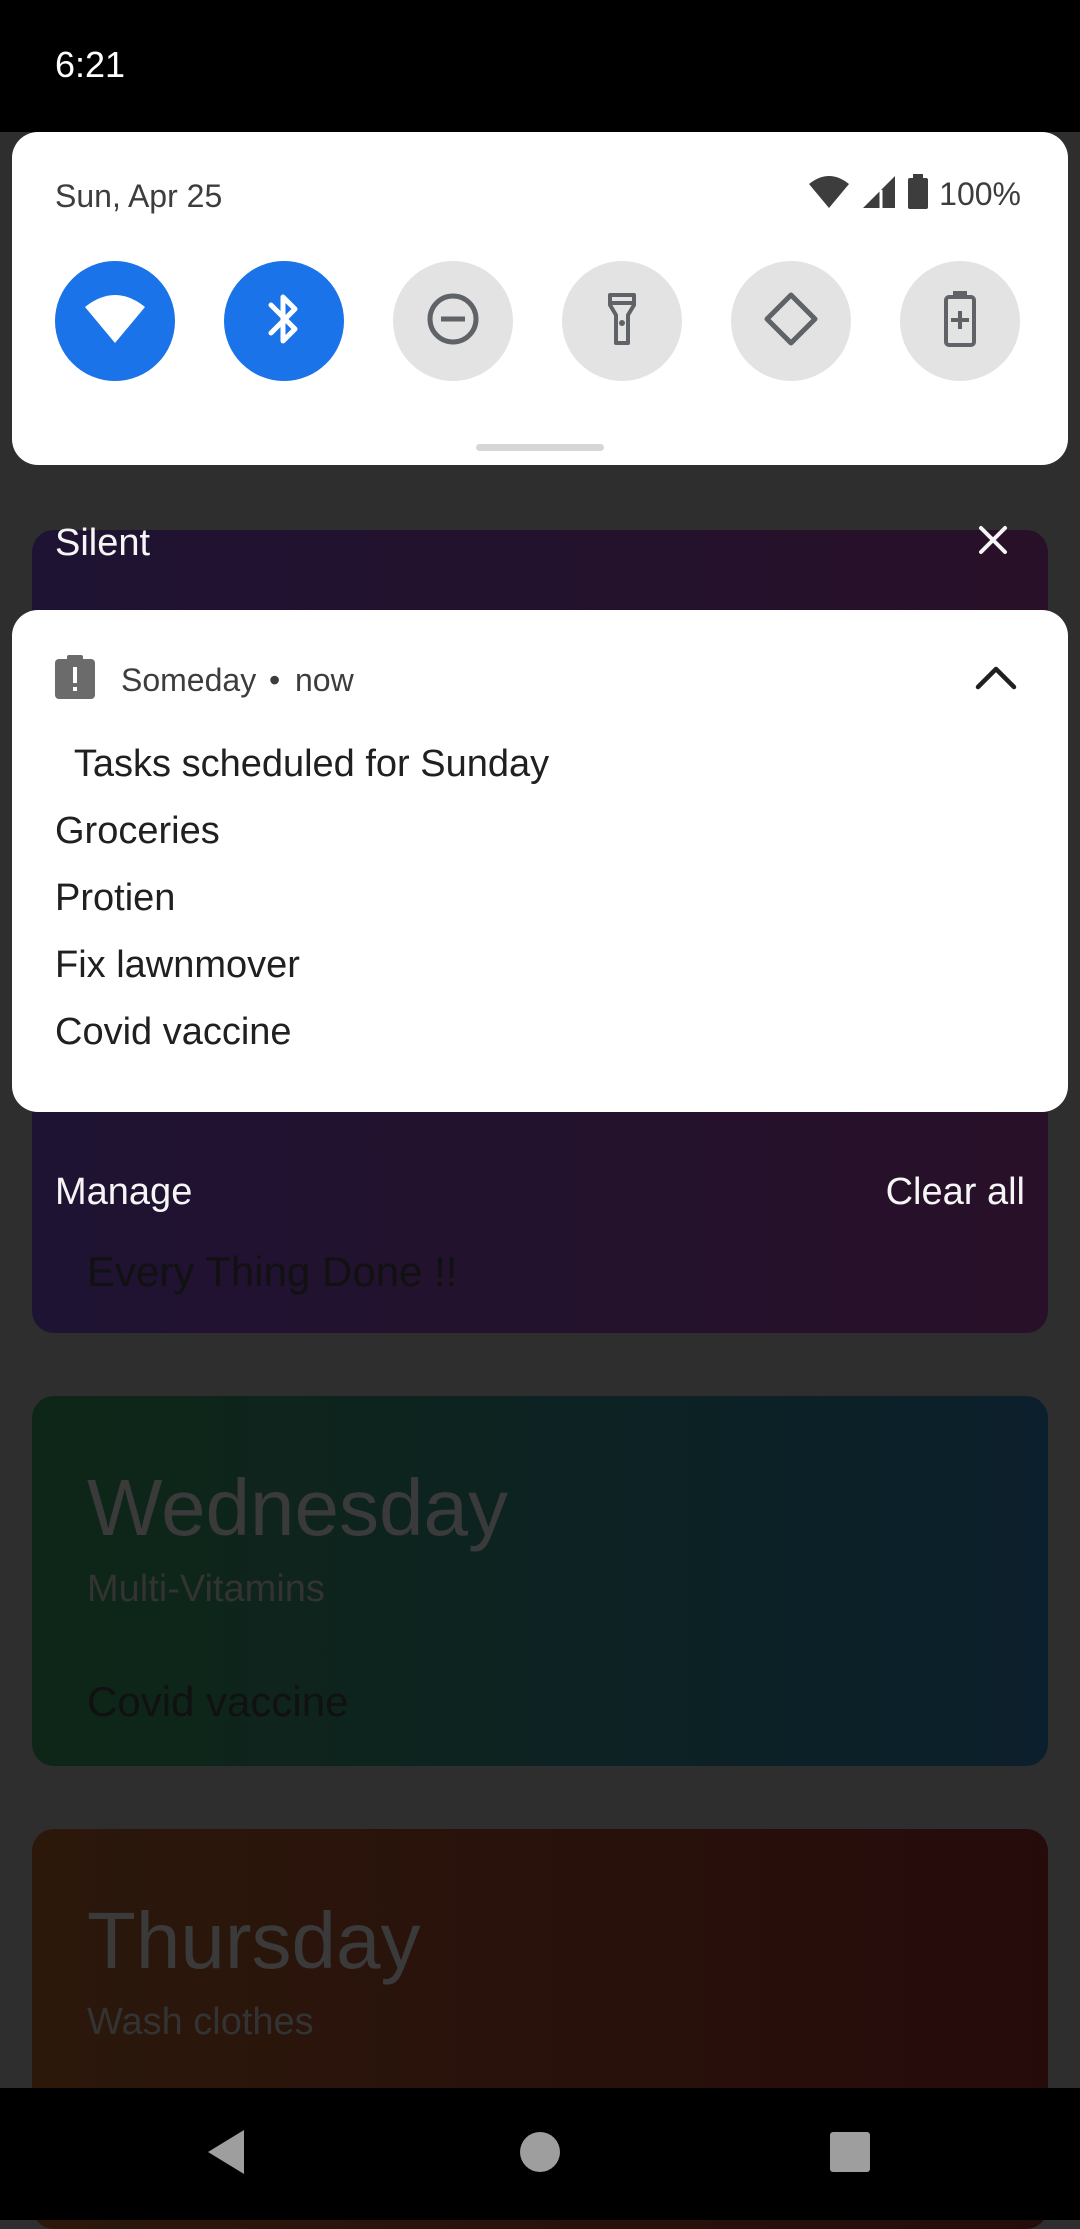 The height and width of the screenshot is (2229, 1080). What do you see at coordinates (206, 1589) in the screenshot?
I see `background-card-subtitle: Multi-Vitamins` at bounding box center [206, 1589].